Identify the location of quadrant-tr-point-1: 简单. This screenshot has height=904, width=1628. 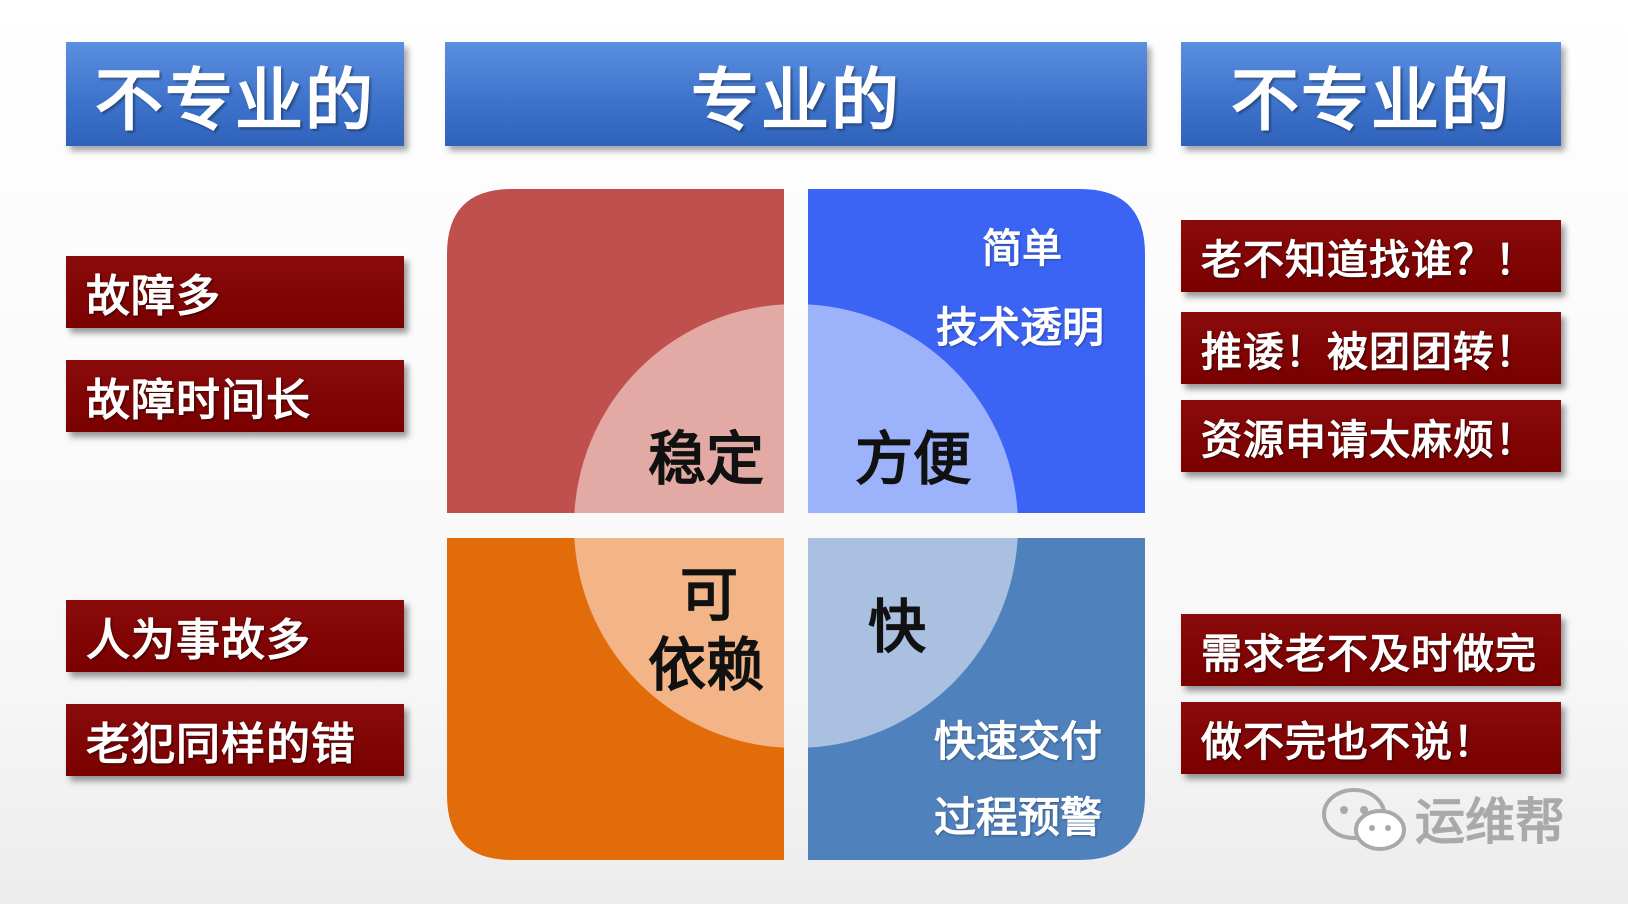
(1022, 249).